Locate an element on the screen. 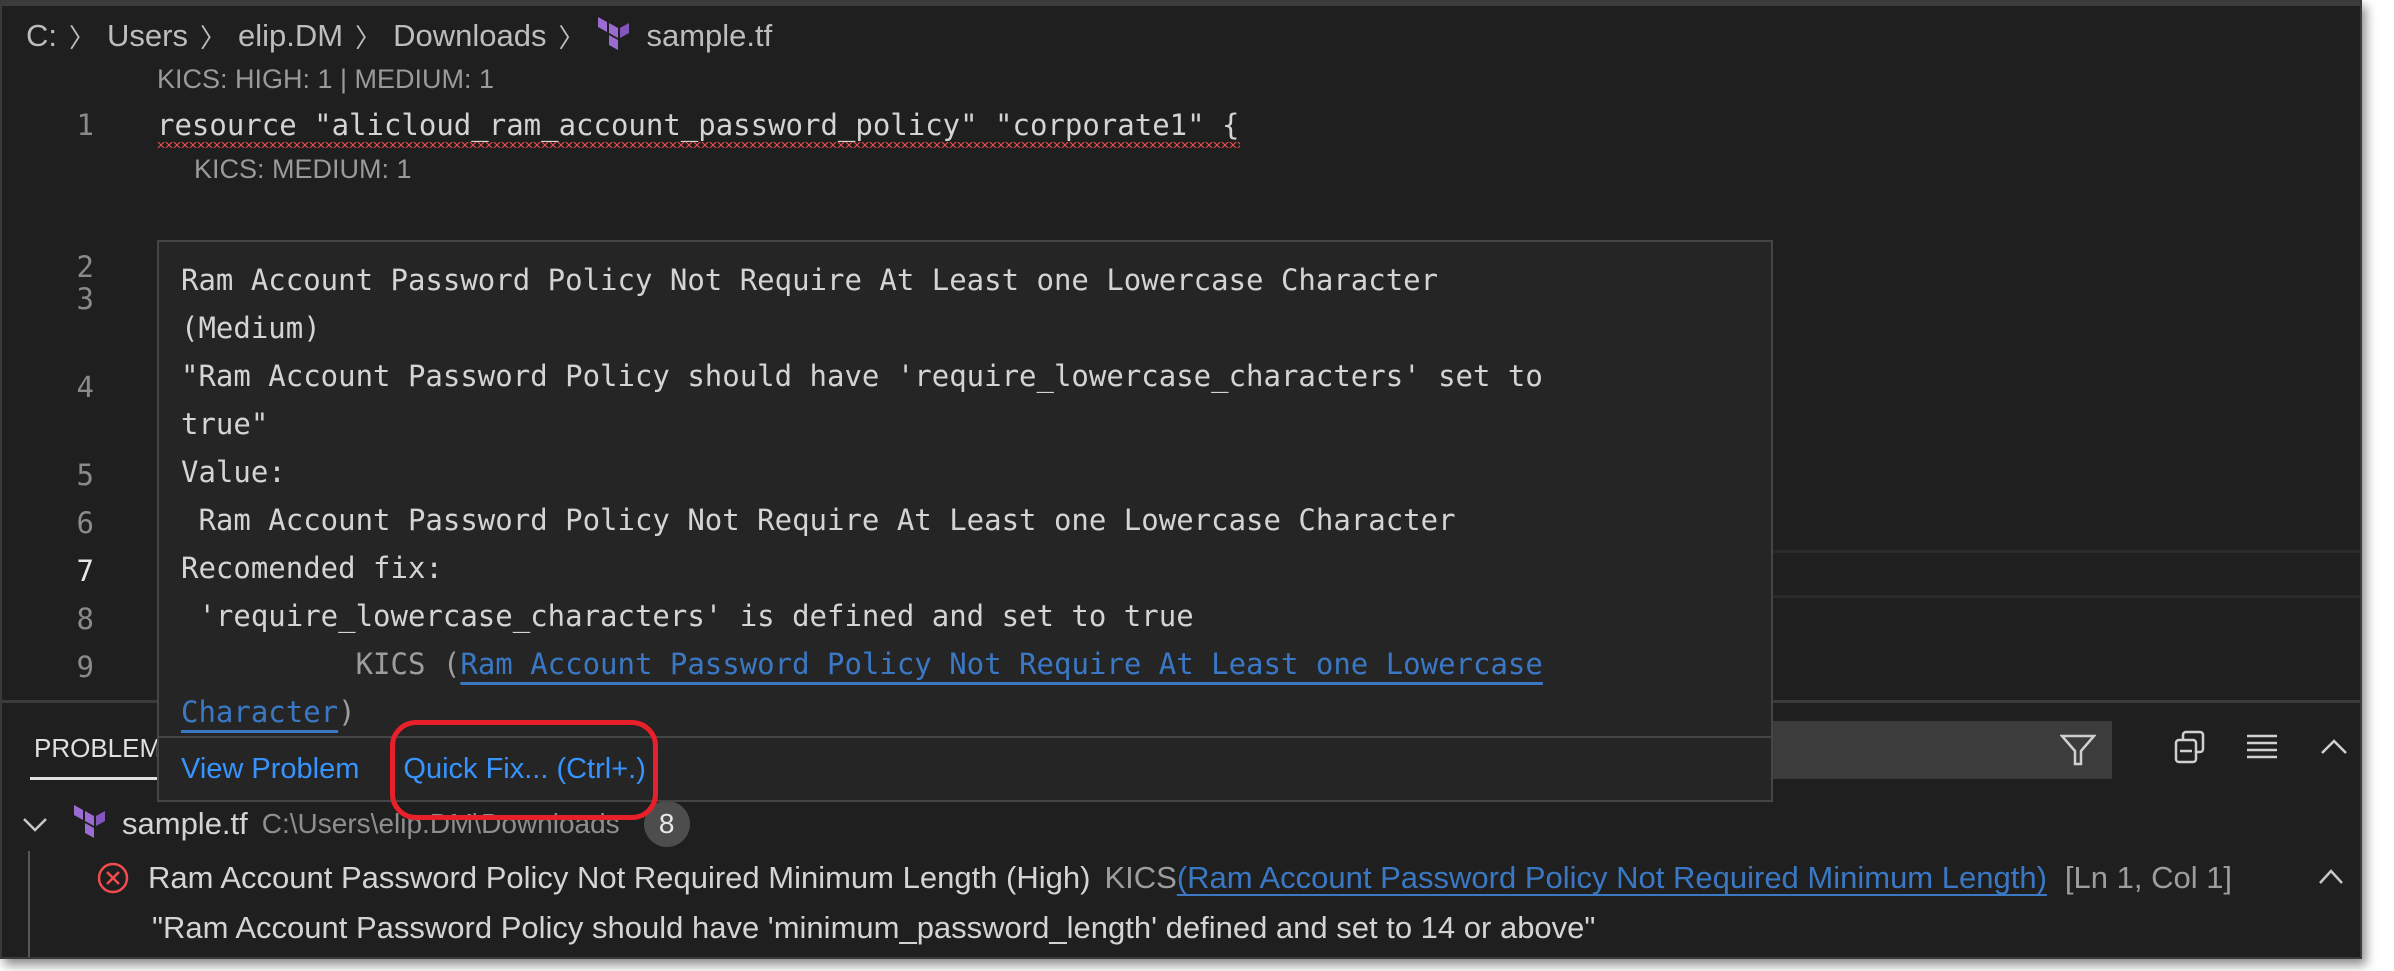 The height and width of the screenshot is (971, 2394). error-icon is located at coordinates (113, 878).